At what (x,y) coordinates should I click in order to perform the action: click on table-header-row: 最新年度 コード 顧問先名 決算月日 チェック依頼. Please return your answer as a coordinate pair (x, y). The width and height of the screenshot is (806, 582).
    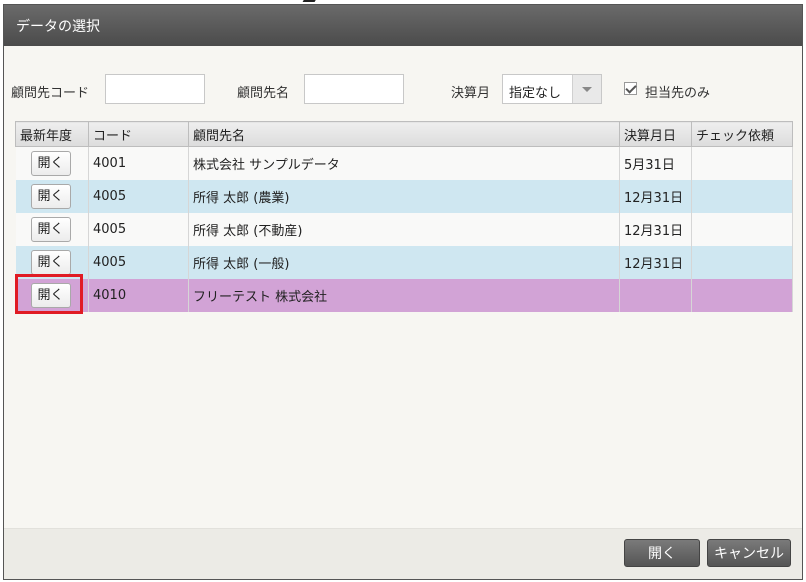
    Looking at the image, I should click on (404, 134).